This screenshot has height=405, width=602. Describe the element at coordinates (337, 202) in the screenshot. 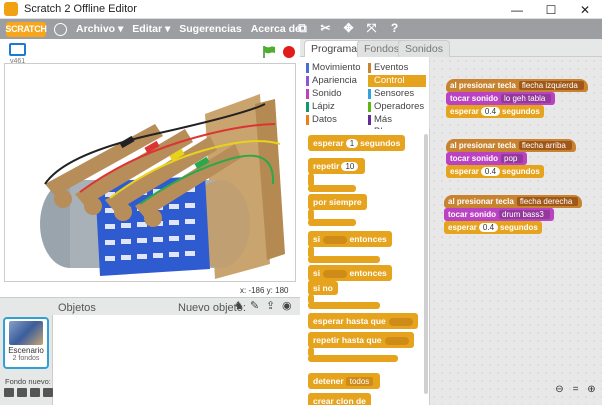

I see `block-forever: por siempre` at that location.